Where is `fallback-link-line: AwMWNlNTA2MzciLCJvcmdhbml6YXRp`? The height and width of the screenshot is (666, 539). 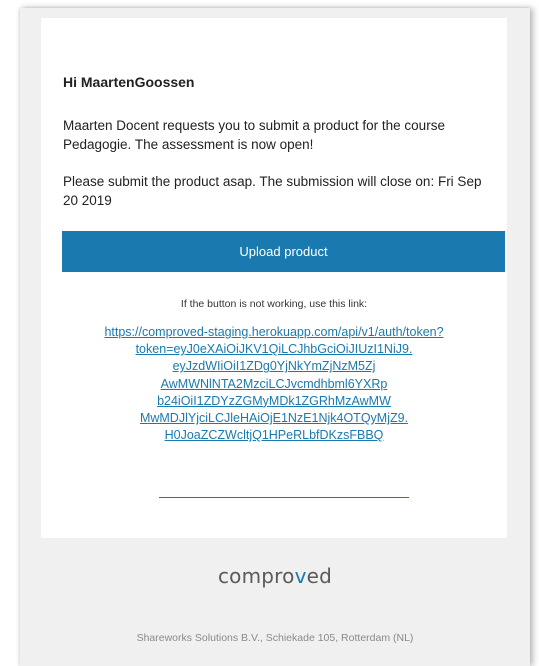
fallback-link-line: AwMWNlNTA2MzciLCJvcmdhbml6YXRp is located at coordinates (274, 384).